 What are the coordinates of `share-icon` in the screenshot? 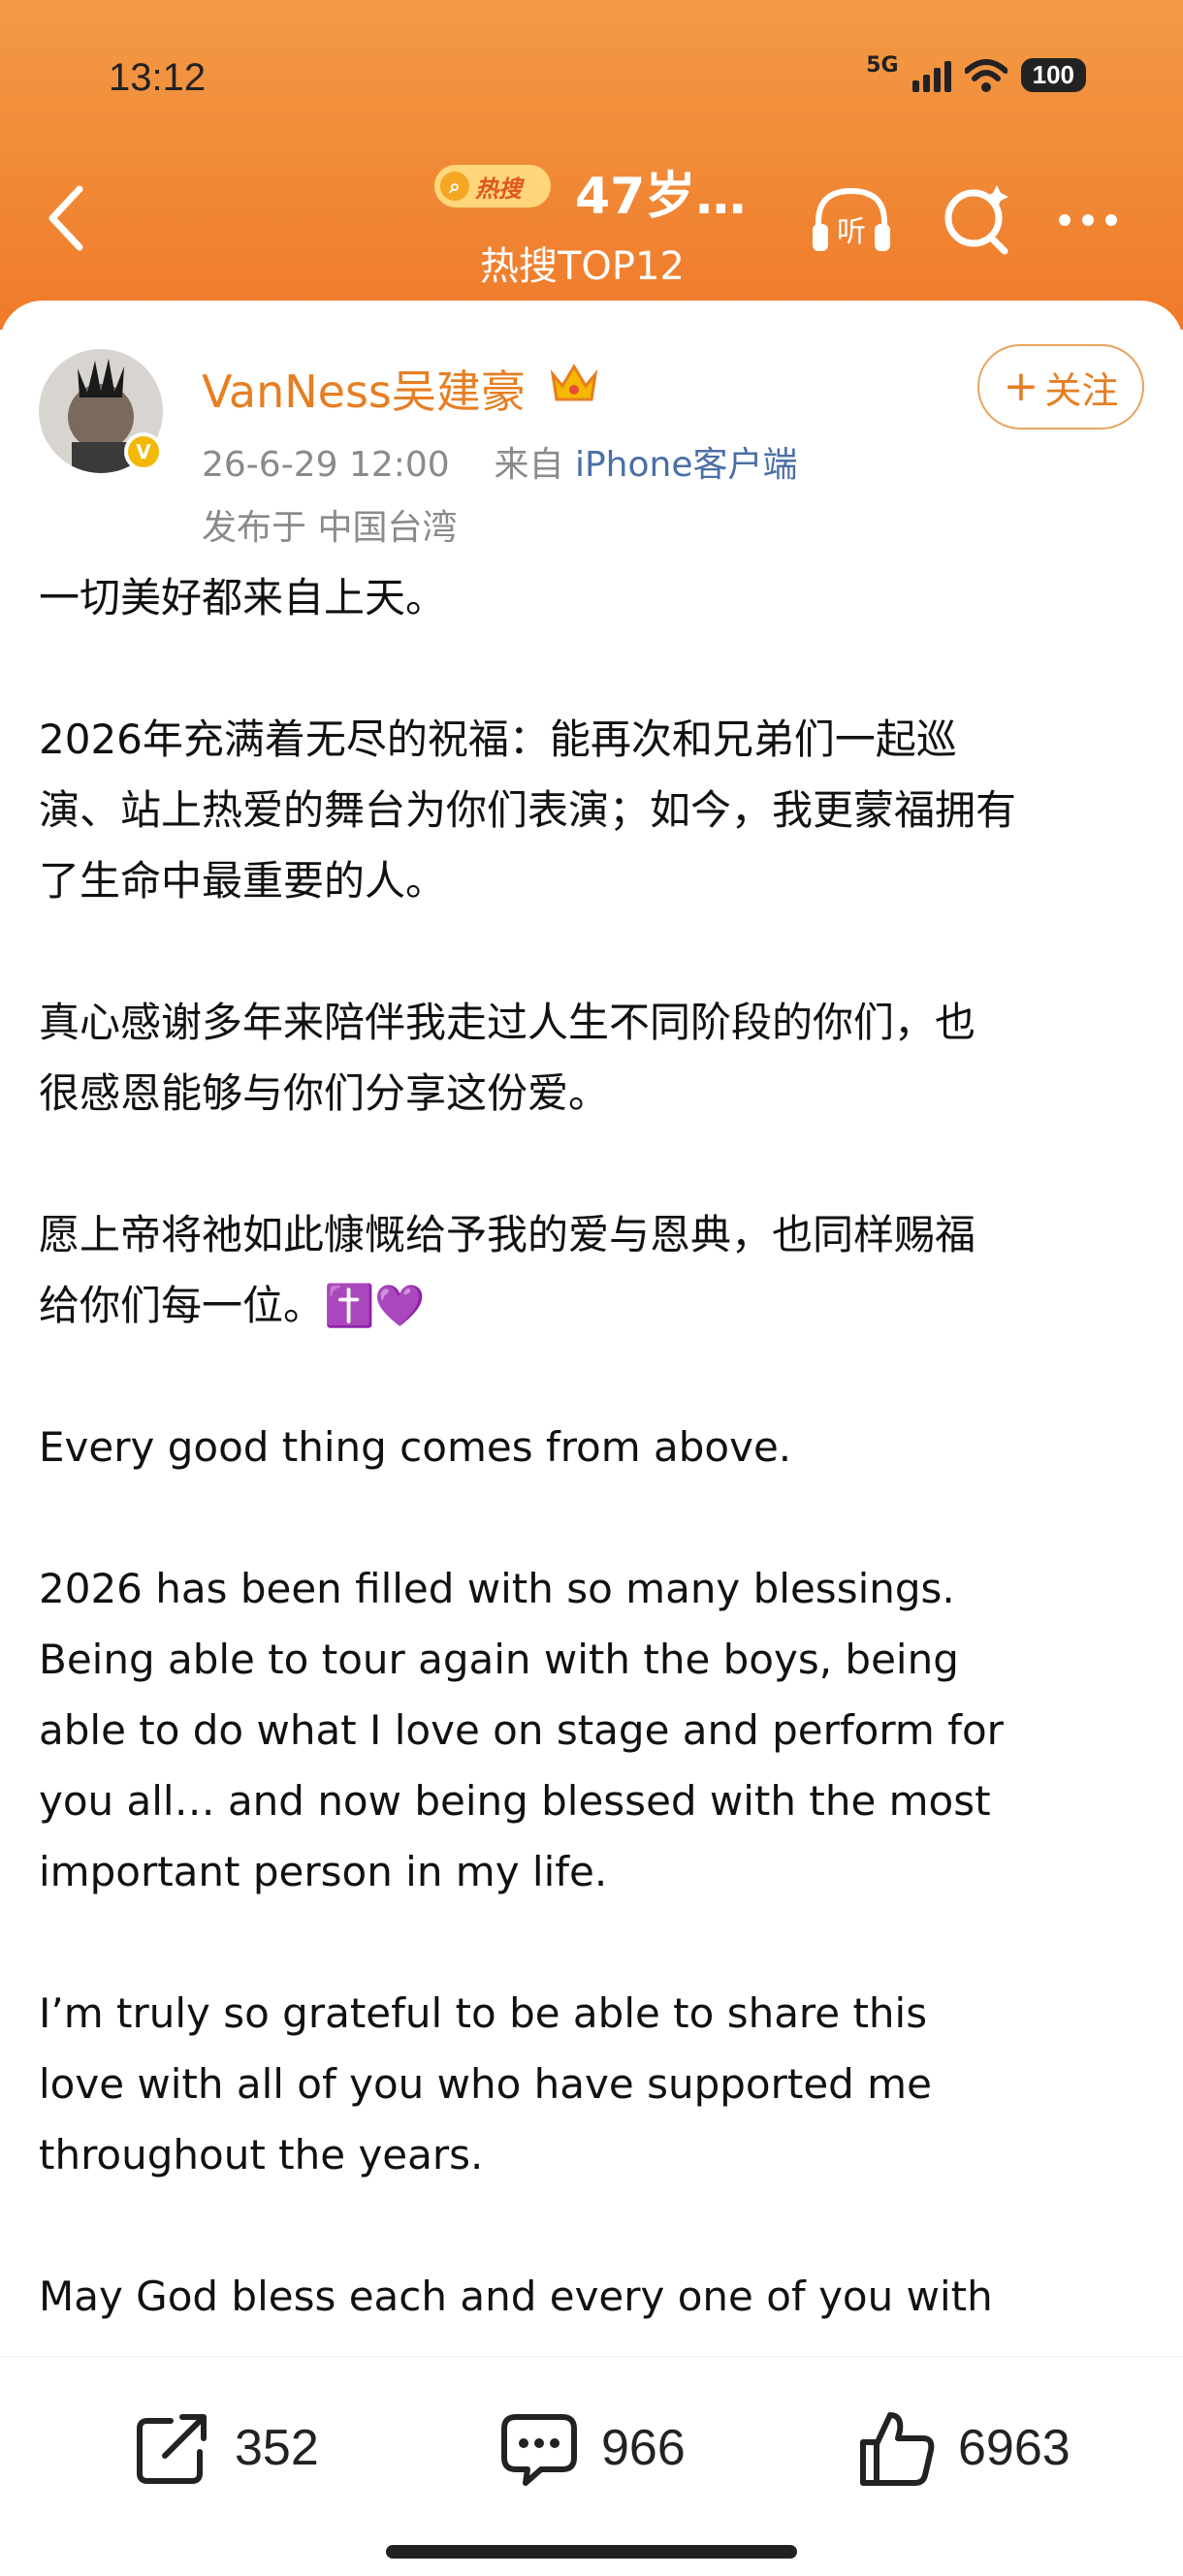 It's located at (172, 2449).